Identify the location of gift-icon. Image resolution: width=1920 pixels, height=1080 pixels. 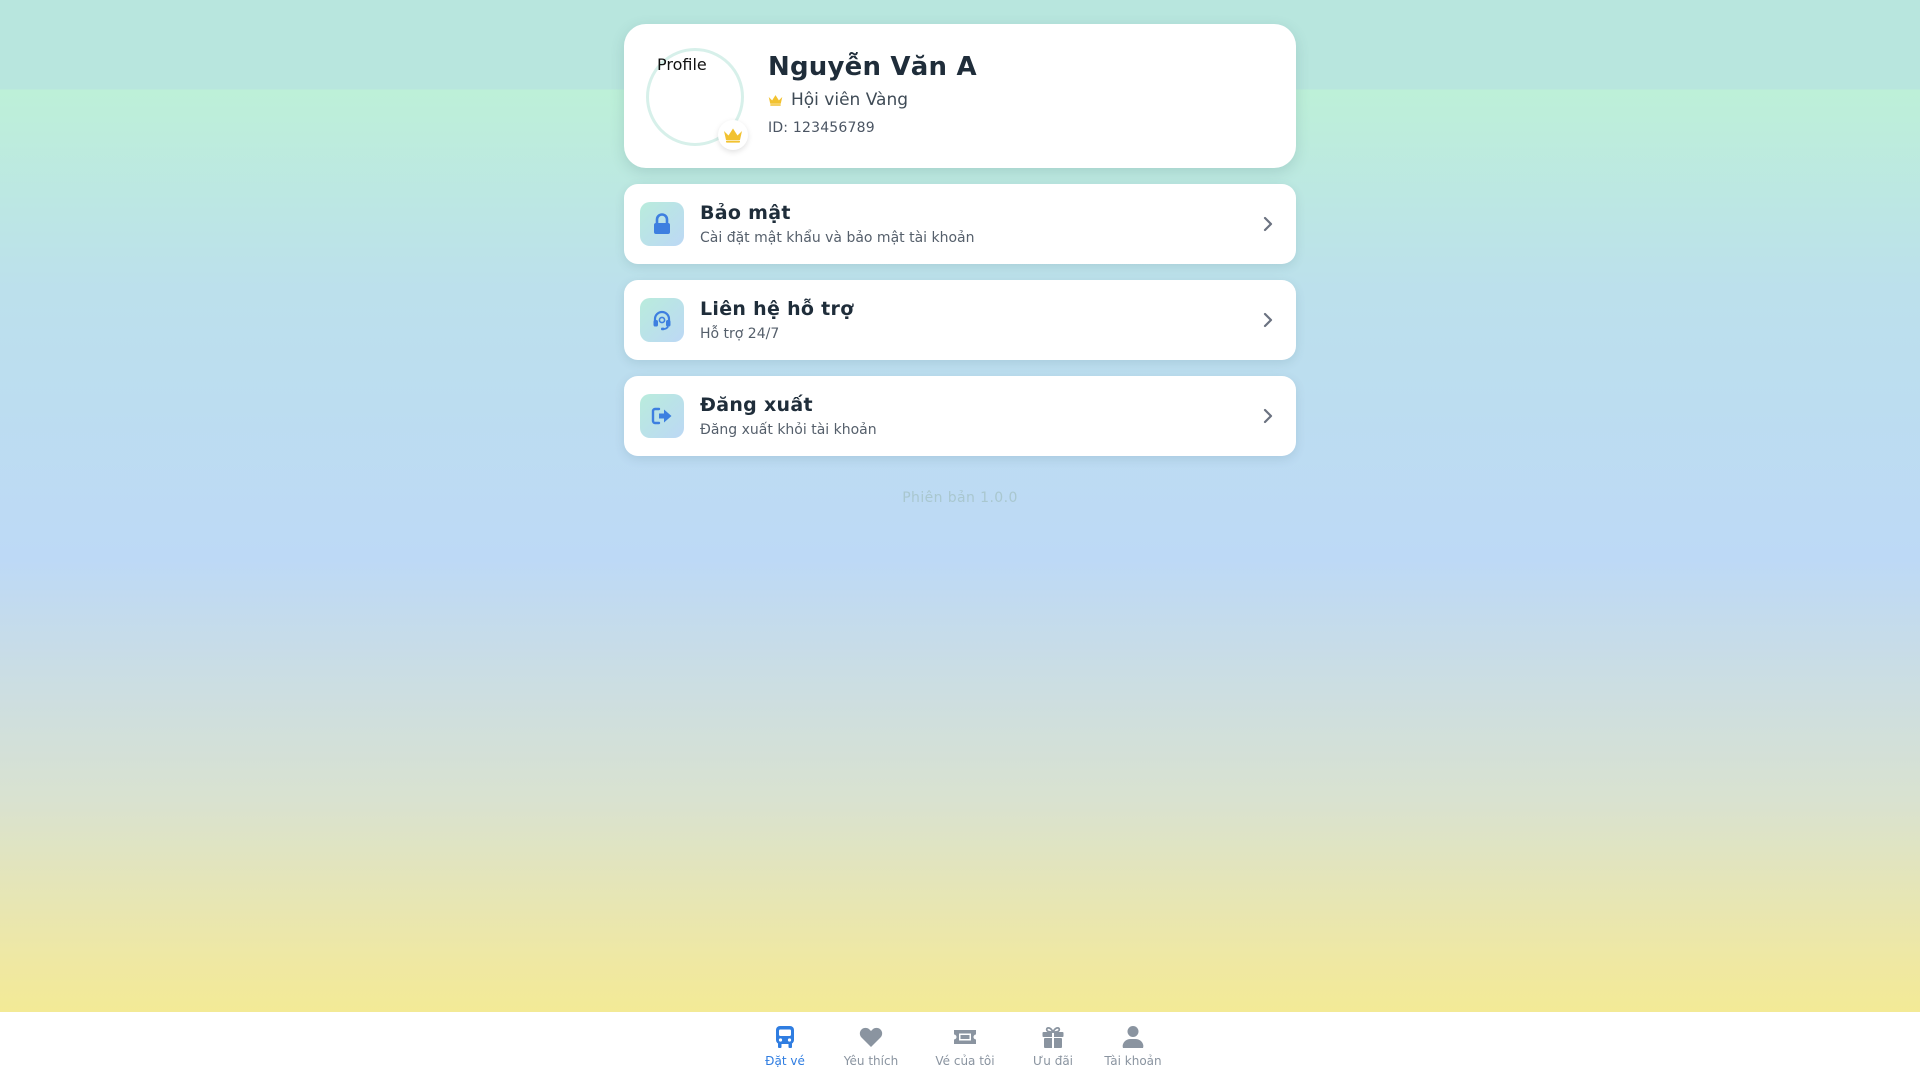
(1053, 1037).